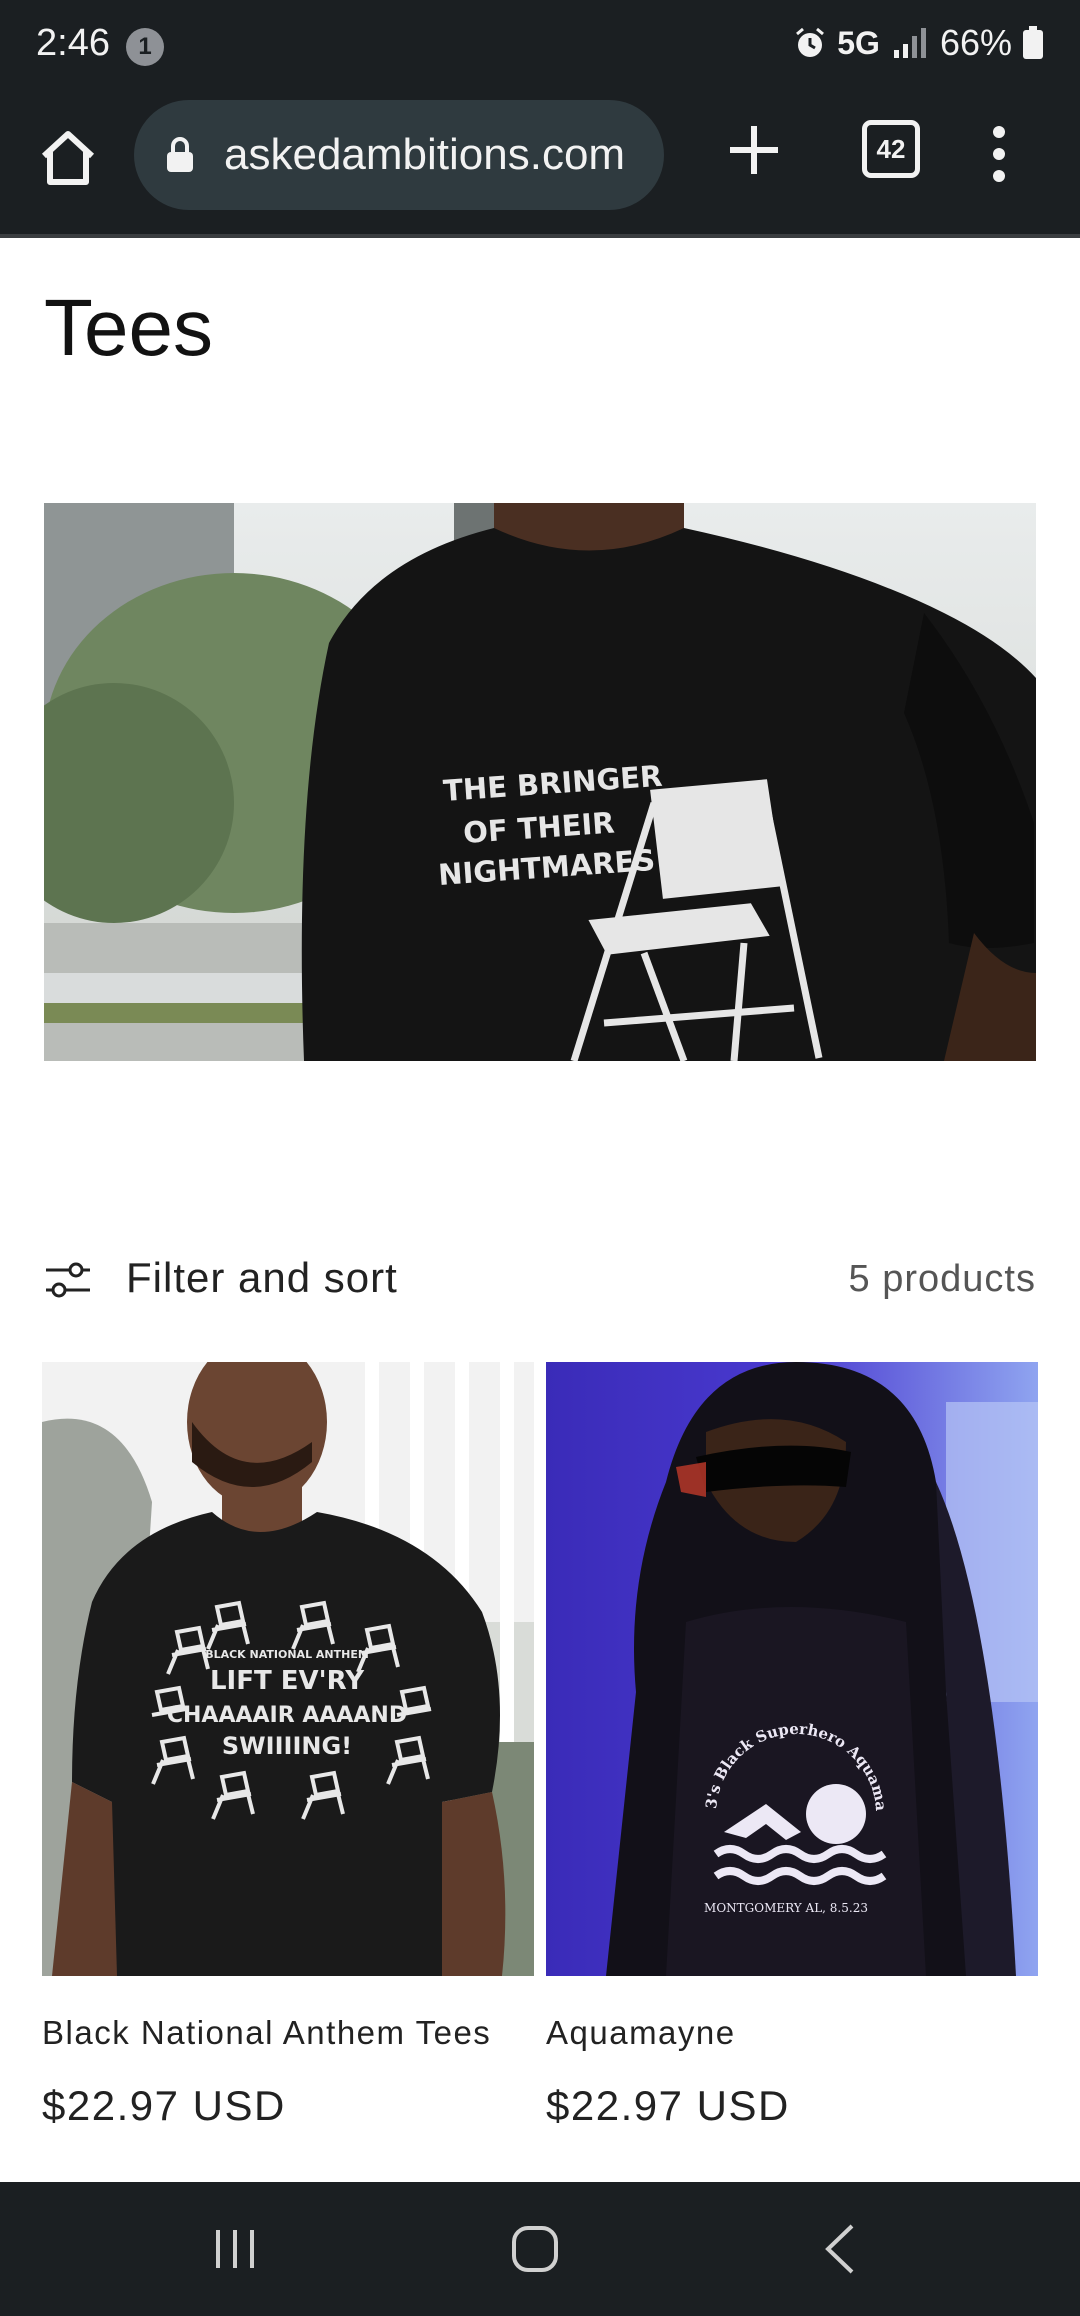 The image size is (1080, 2316). Describe the element at coordinates (287, 1715) in the screenshot. I see `anthem-shirt-line-2: CHAAAAIR AAAAND` at that location.